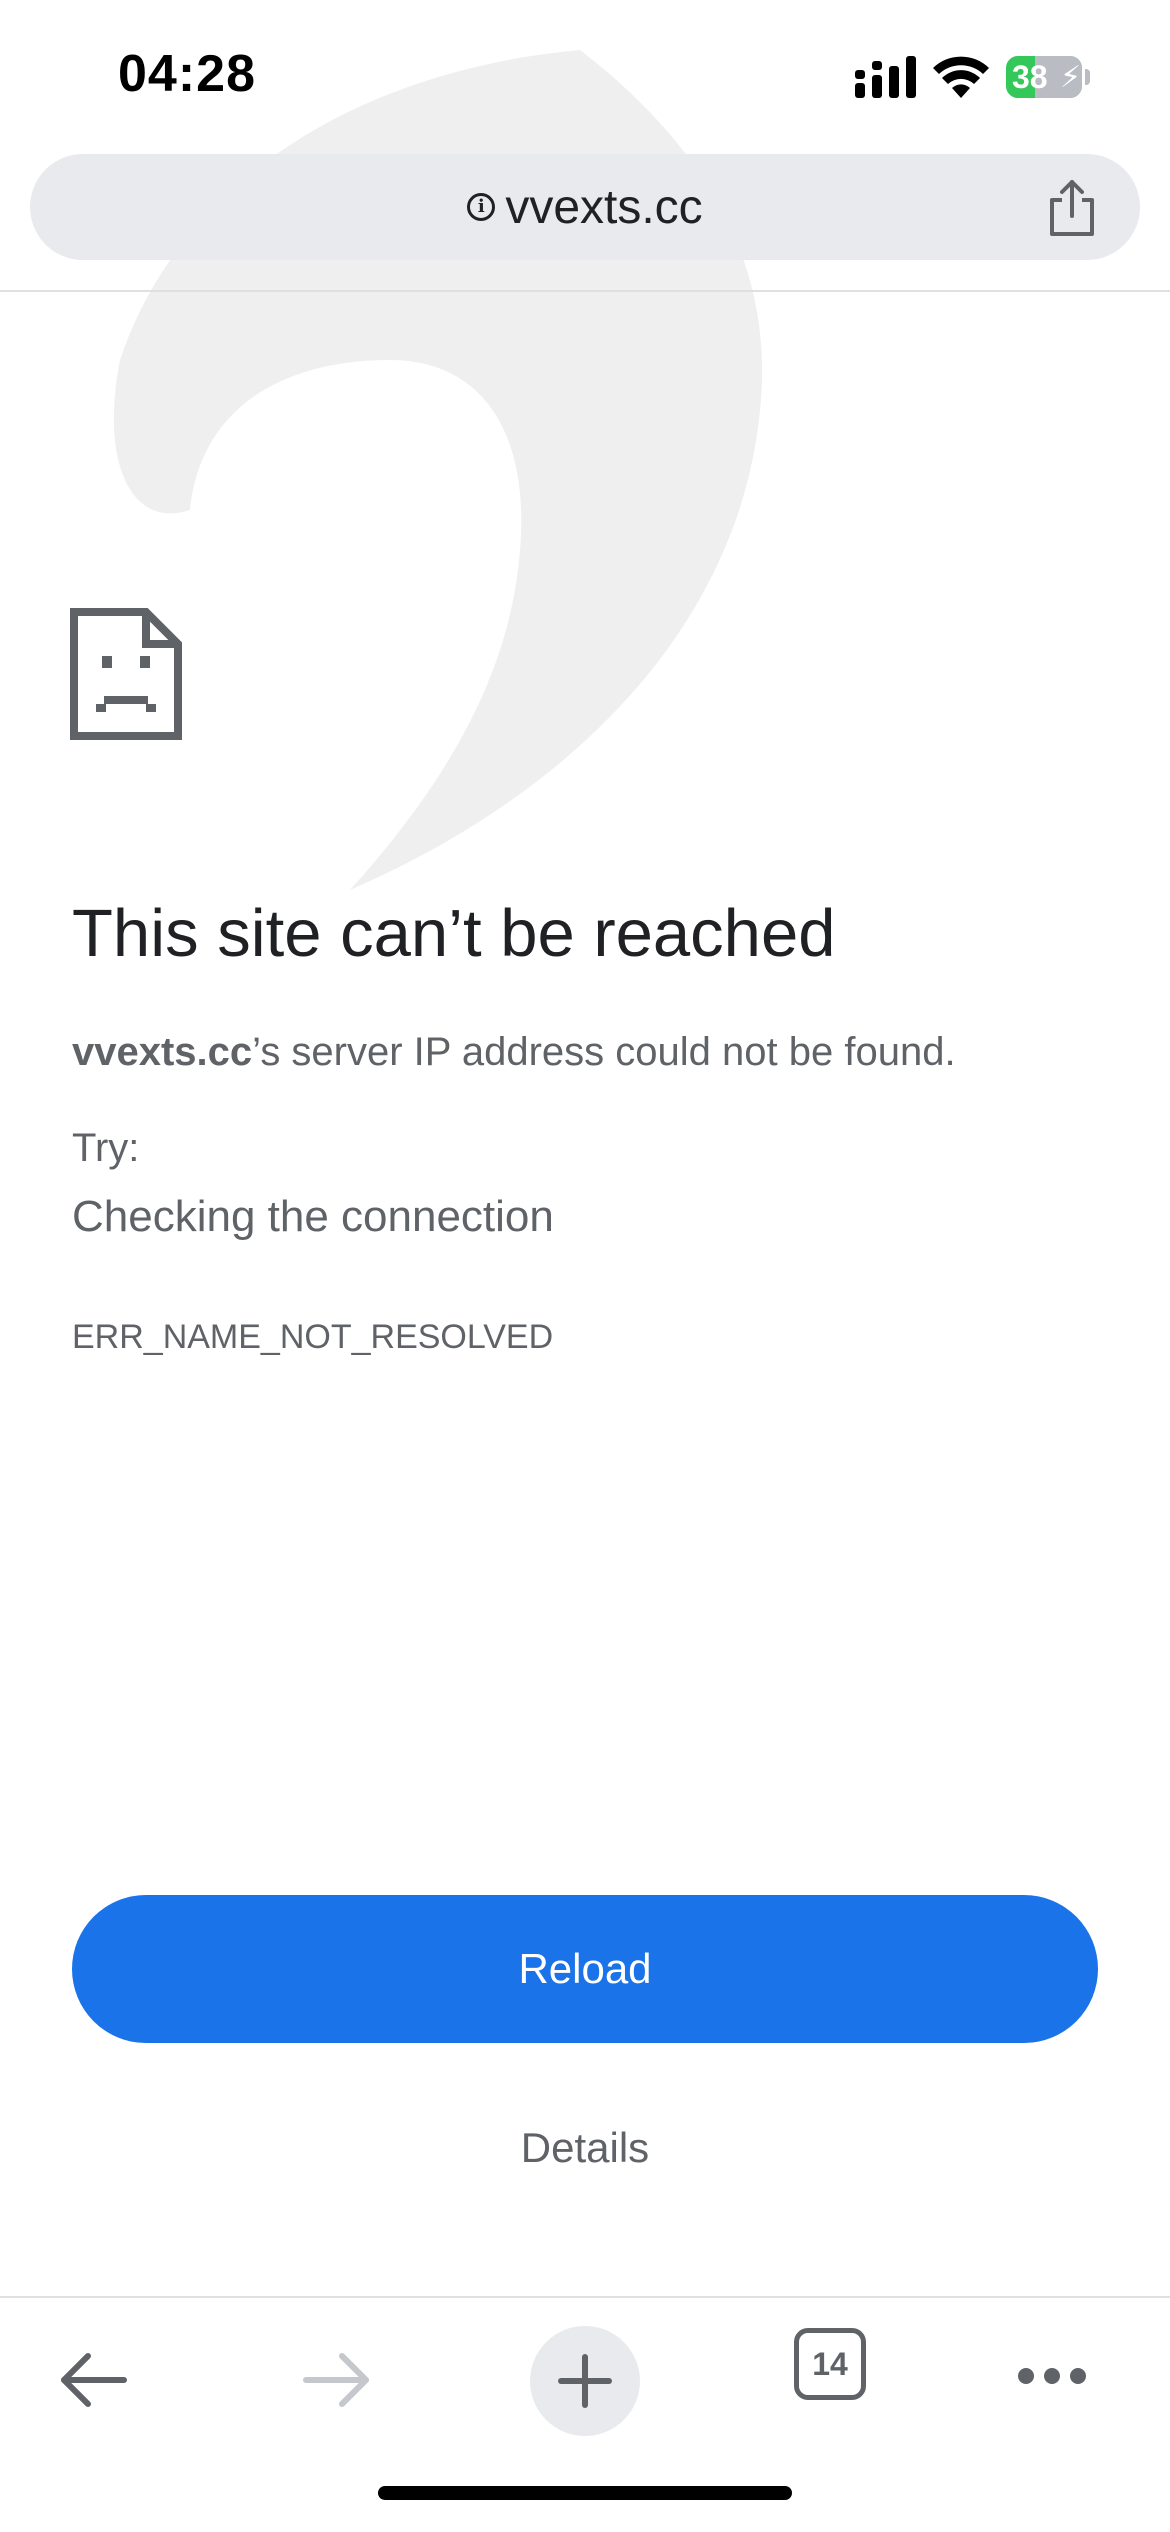 The height and width of the screenshot is (2532, 1170). What do you see at coordinates (187, 74) in the screenshot?
I see `status-time: 04:28` at bounding box center [187, 74].